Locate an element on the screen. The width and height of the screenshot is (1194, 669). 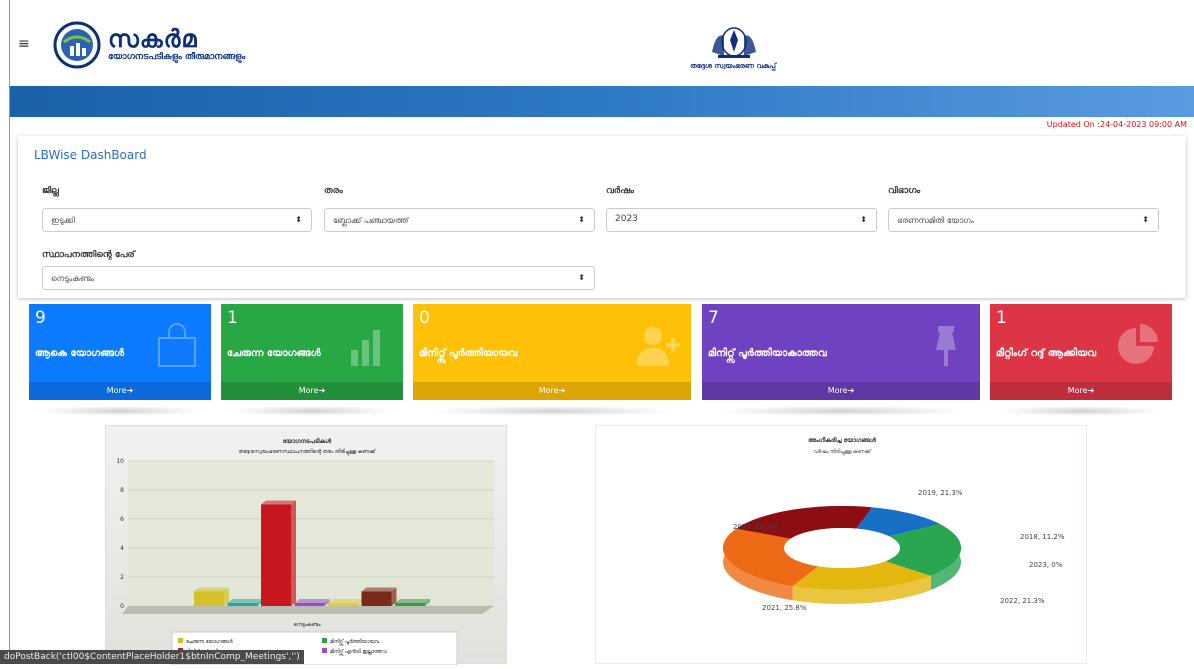
nav-band is located at coordinates (602, 101).